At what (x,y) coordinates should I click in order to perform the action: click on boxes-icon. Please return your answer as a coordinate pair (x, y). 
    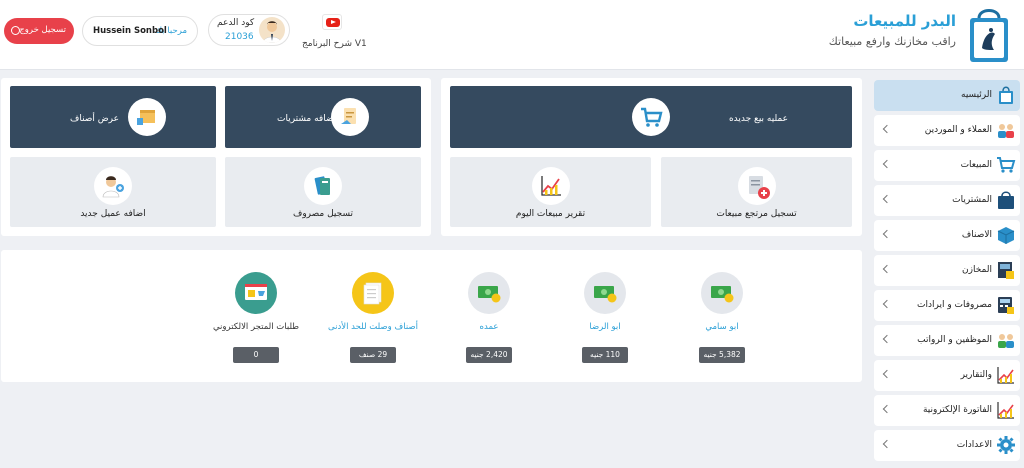
    Looking at the image, I should click on (1006, 235).